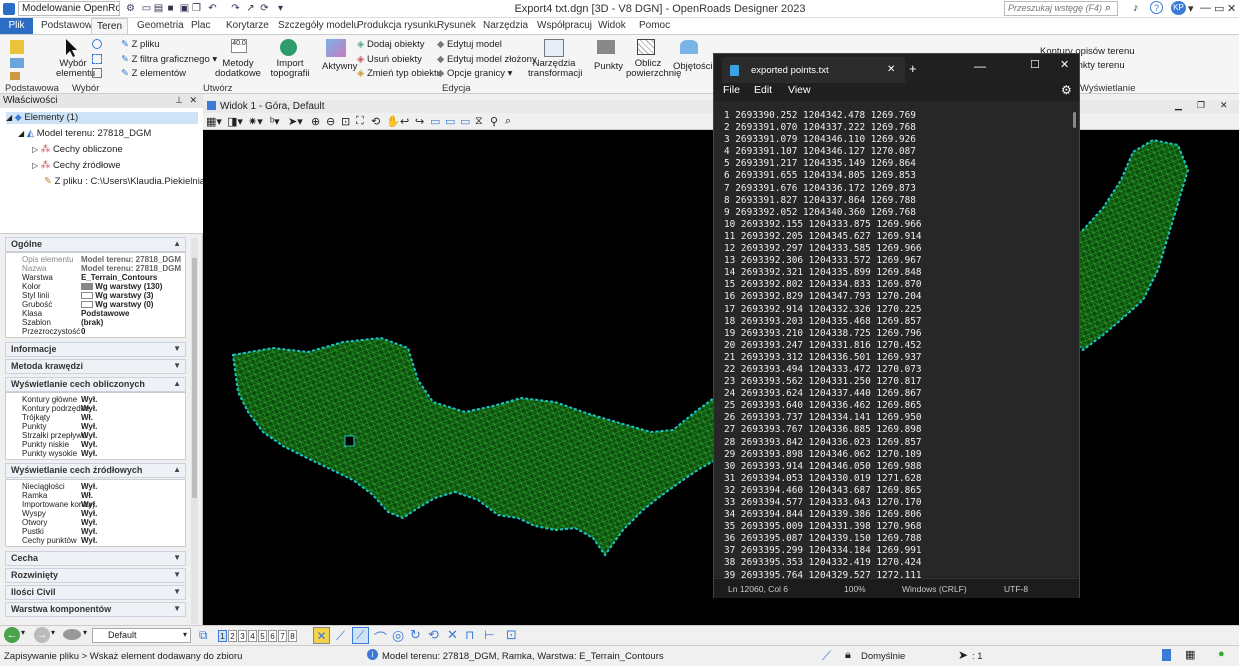 The height and width of the screenshot is (666, 1239). I want to click on from-elements-button: ✎ Z elementów, so click(153, 73).